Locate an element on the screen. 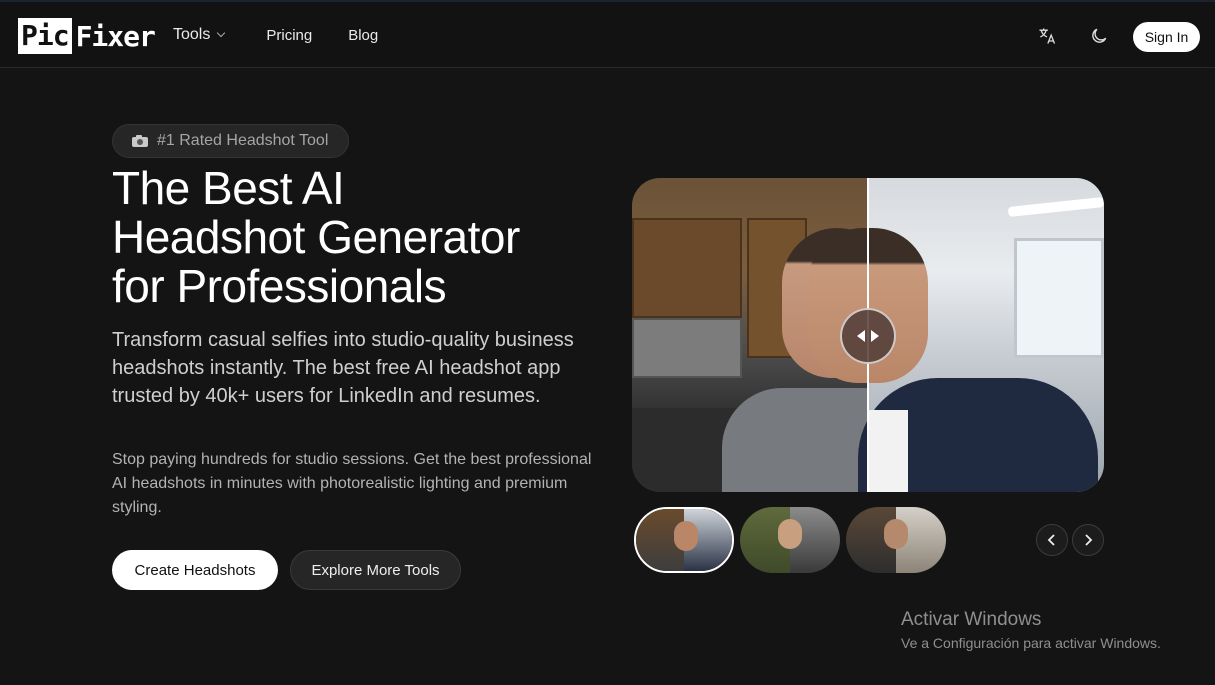  chevron-right-icon is located at coordinates (1089, 540).